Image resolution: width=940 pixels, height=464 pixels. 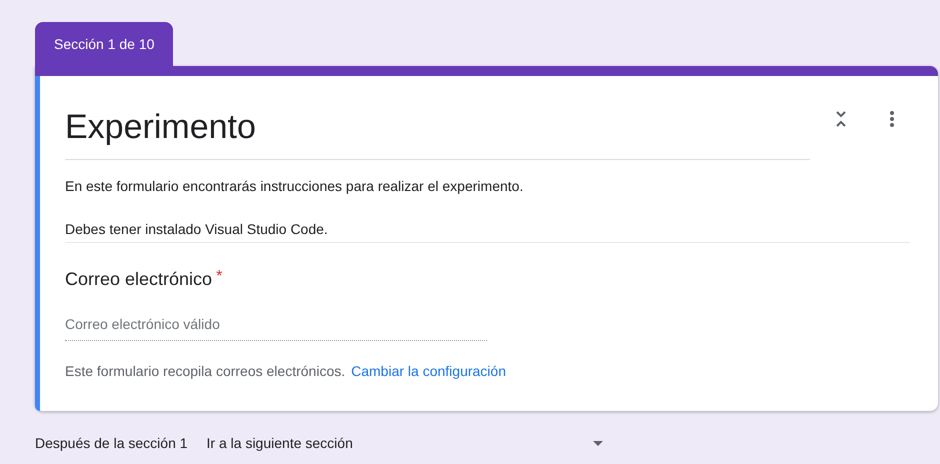 What do you see at coordinates (841, 119) in the screenshot?
I see `collapse-icon` at bounding box center [841, 119].